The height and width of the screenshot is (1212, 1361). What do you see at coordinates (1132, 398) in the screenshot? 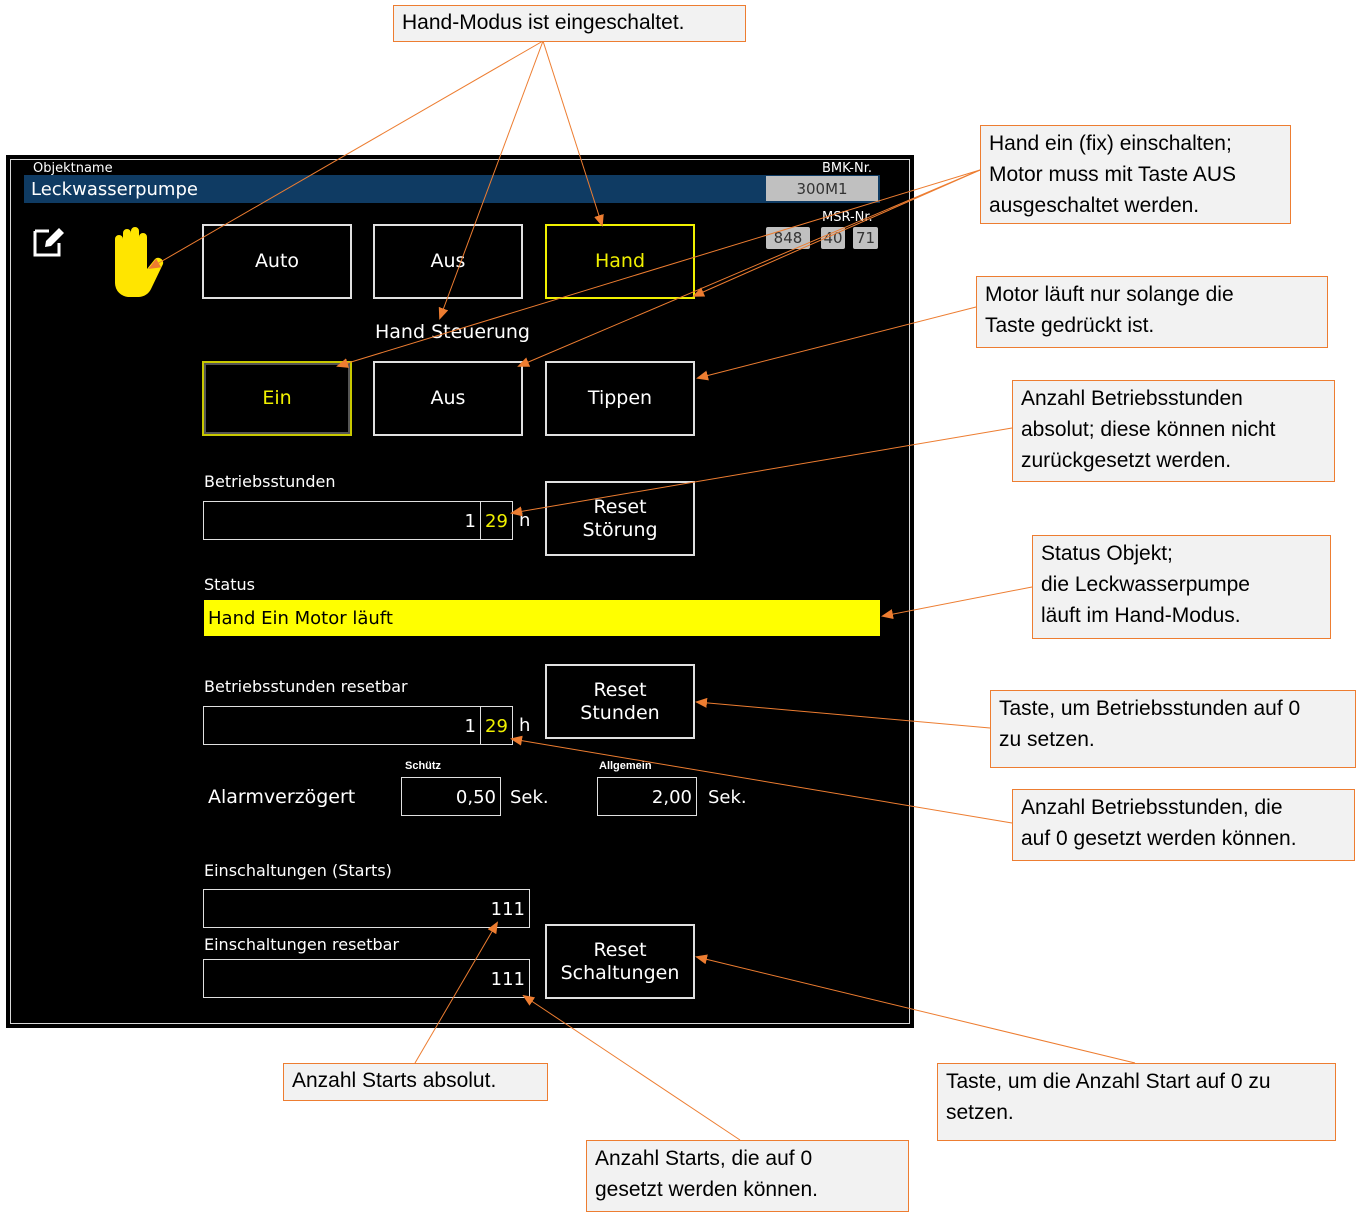
I see `callout-bst-abs-line1: Anzahl Betriebsstunden` at bounding box center [1132, 398].